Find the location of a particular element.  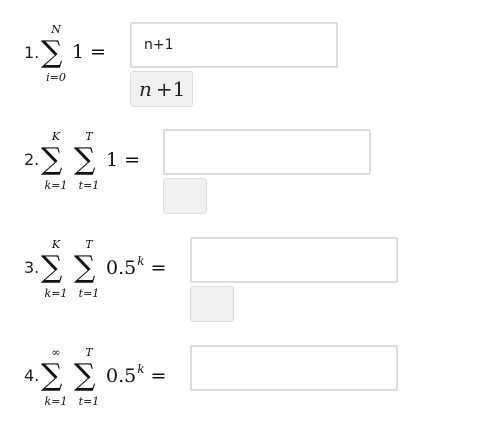

preview-expression: n +1 is located at coordinates (162, 89).